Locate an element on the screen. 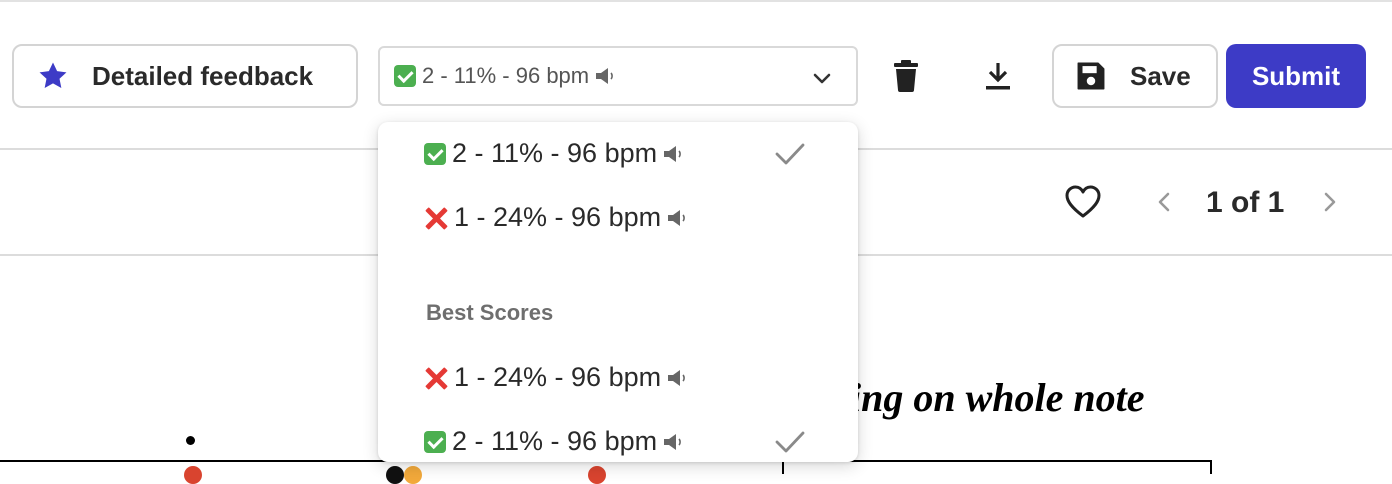  score-title: ding on whole note is located at coordinates (987, 397).